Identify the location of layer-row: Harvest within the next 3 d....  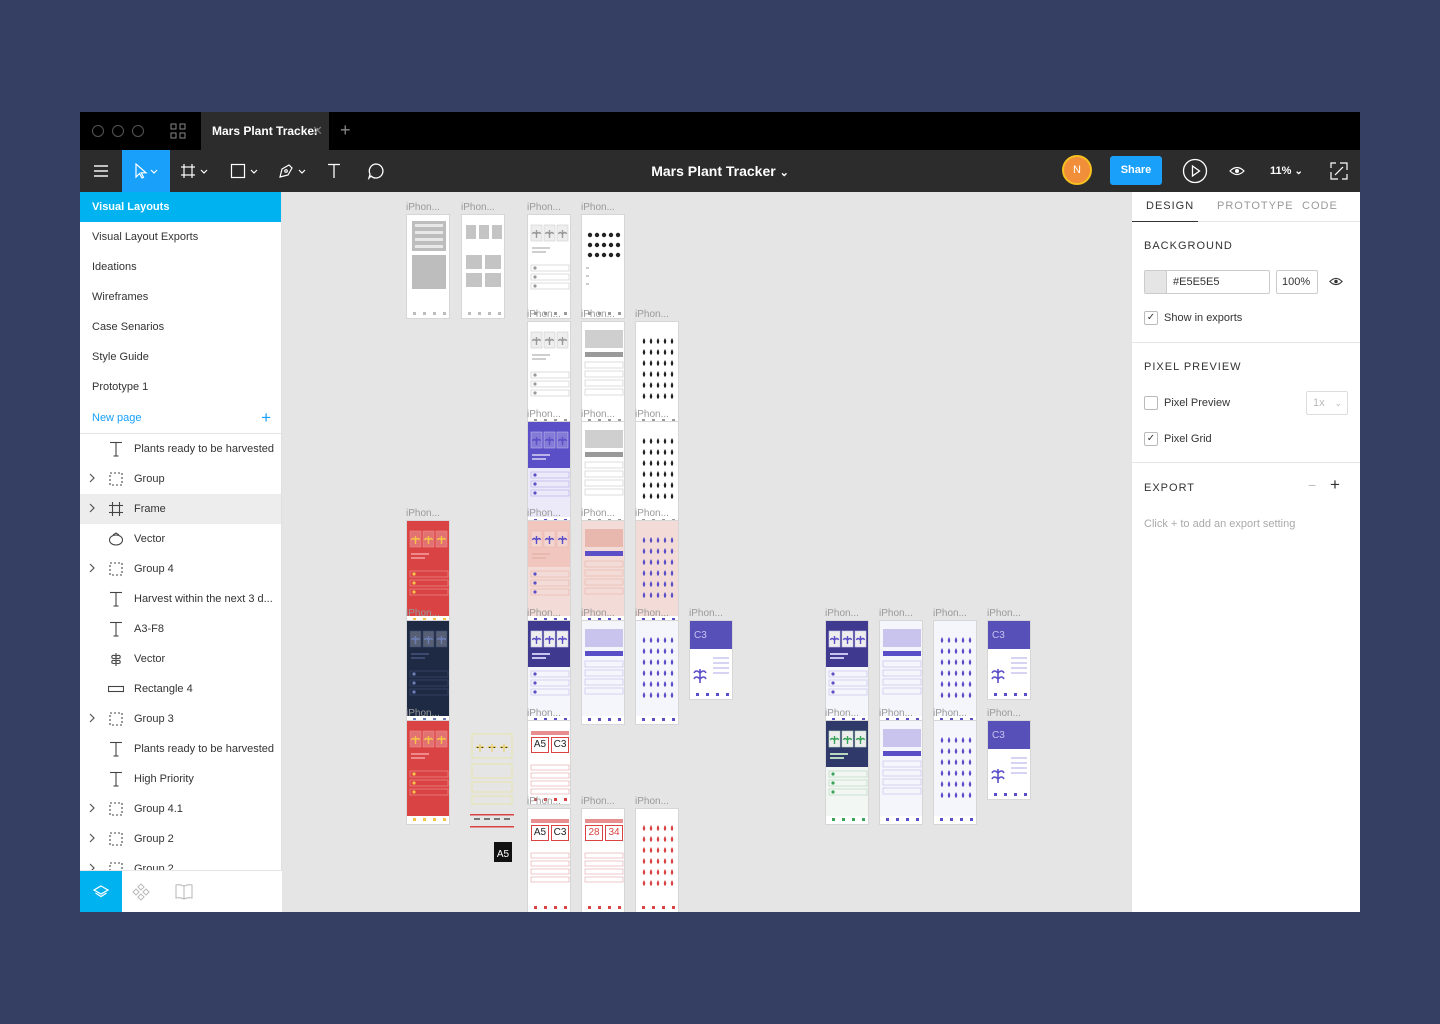
(180, 599).